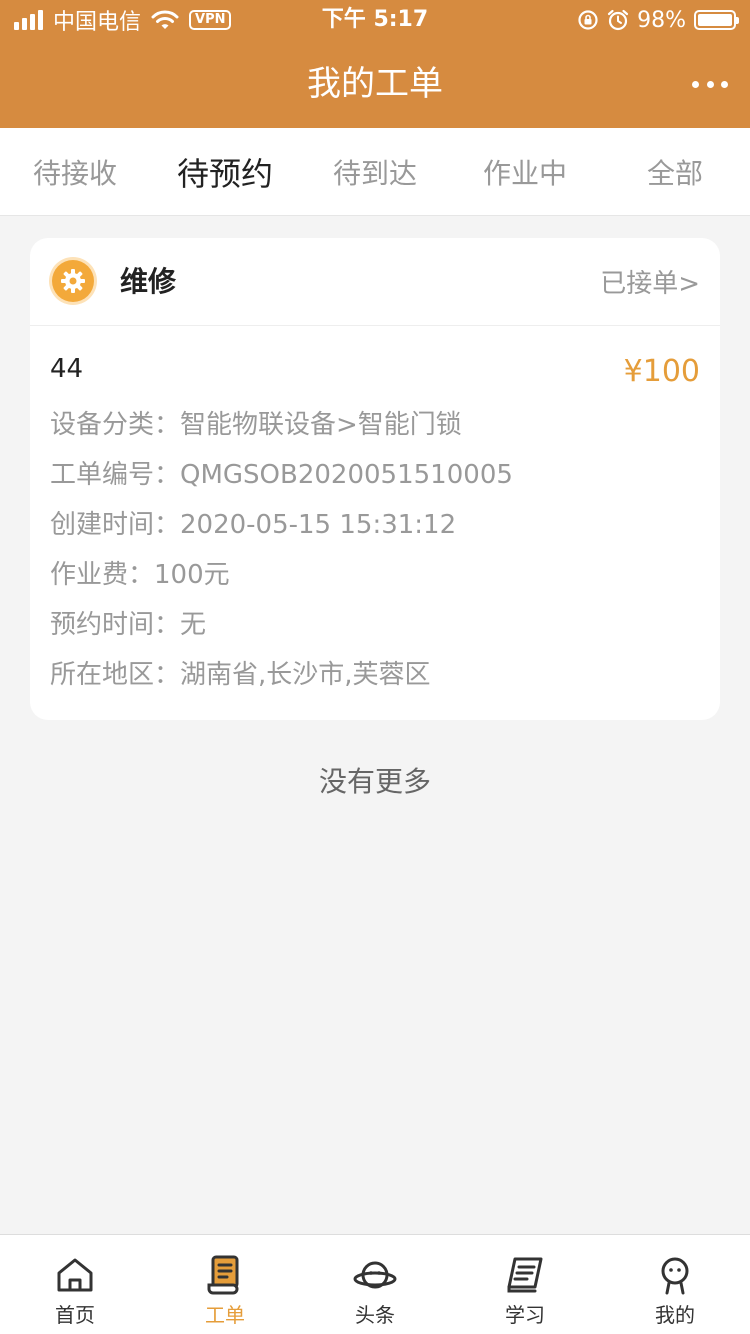 Image resolution: width=750 pixels, height=1334 pixels. I want to click on profile-icon, so click(675, 1276).